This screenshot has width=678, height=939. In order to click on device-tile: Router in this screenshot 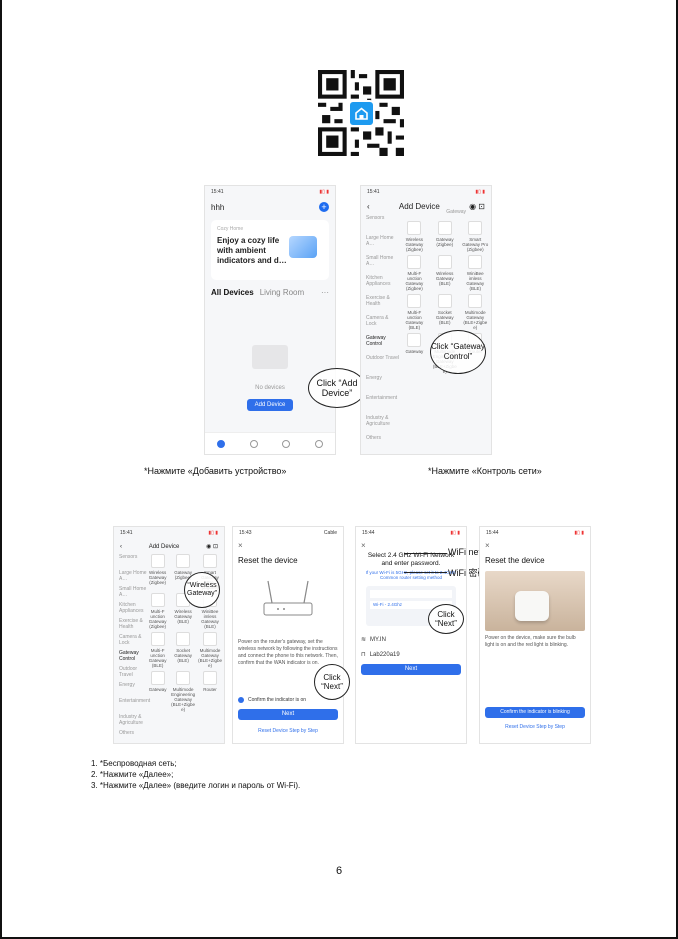, I will do `click(210, 691)`.